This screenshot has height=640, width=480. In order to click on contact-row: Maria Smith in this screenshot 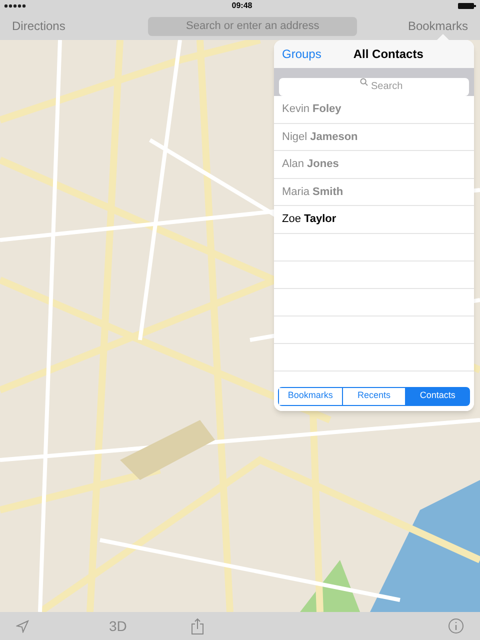, I will do `click(374, 192)`.